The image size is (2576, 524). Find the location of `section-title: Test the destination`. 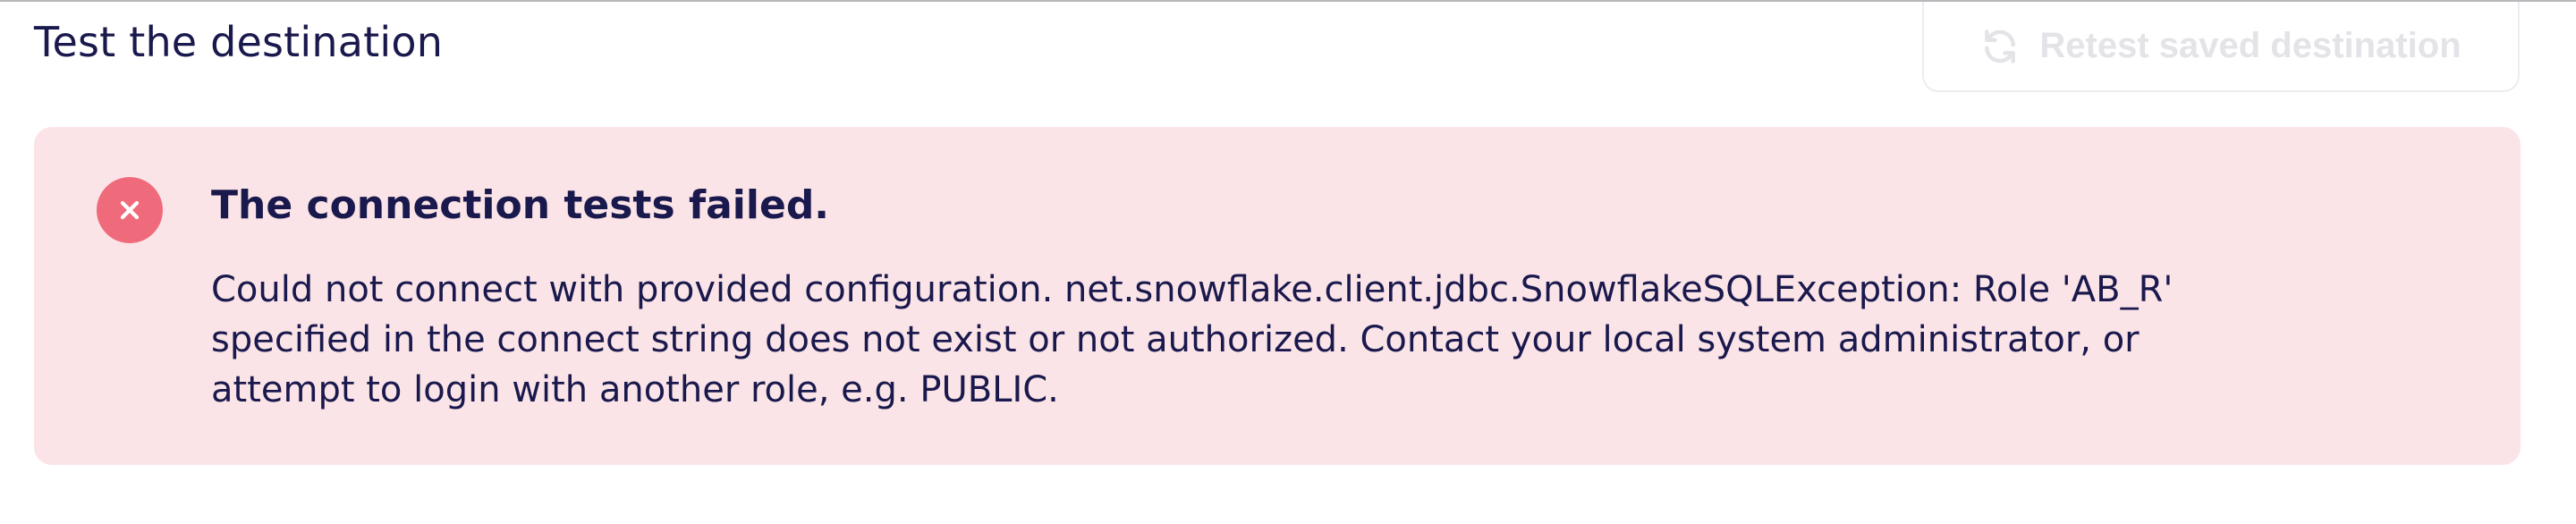

section-title: Test the destination is located at coordinates (239, 42).